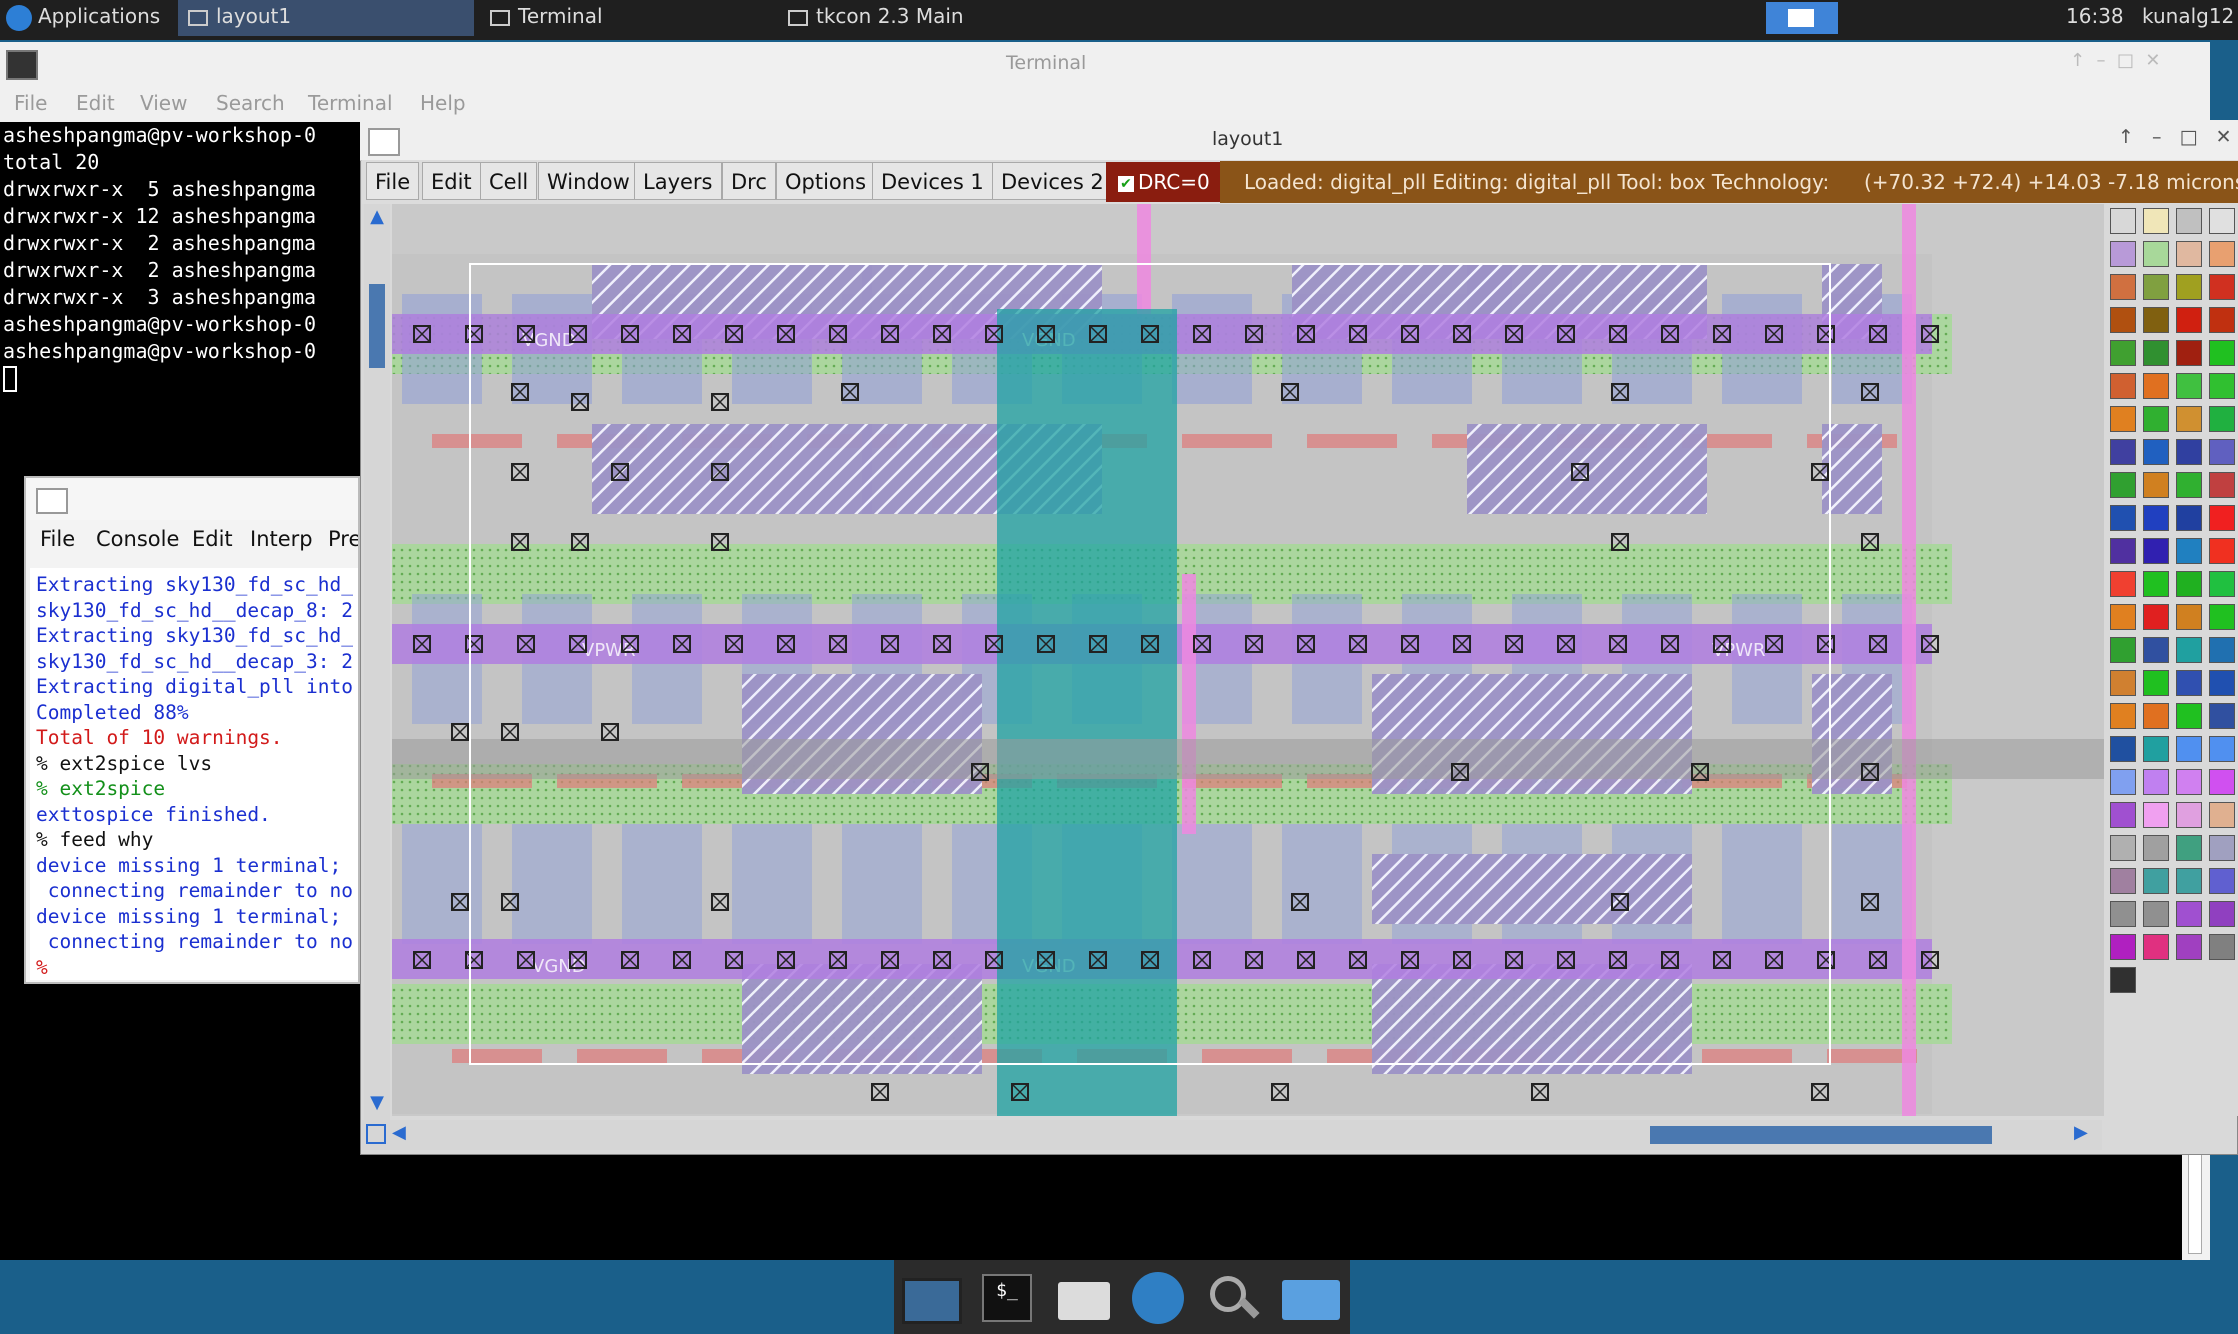 The width and height of the screenshot is (2238, 1334). Describe the element at coordinates (1052, 181) in the screenshot. I see `menu-devices2-button: Devices 2` at that location.